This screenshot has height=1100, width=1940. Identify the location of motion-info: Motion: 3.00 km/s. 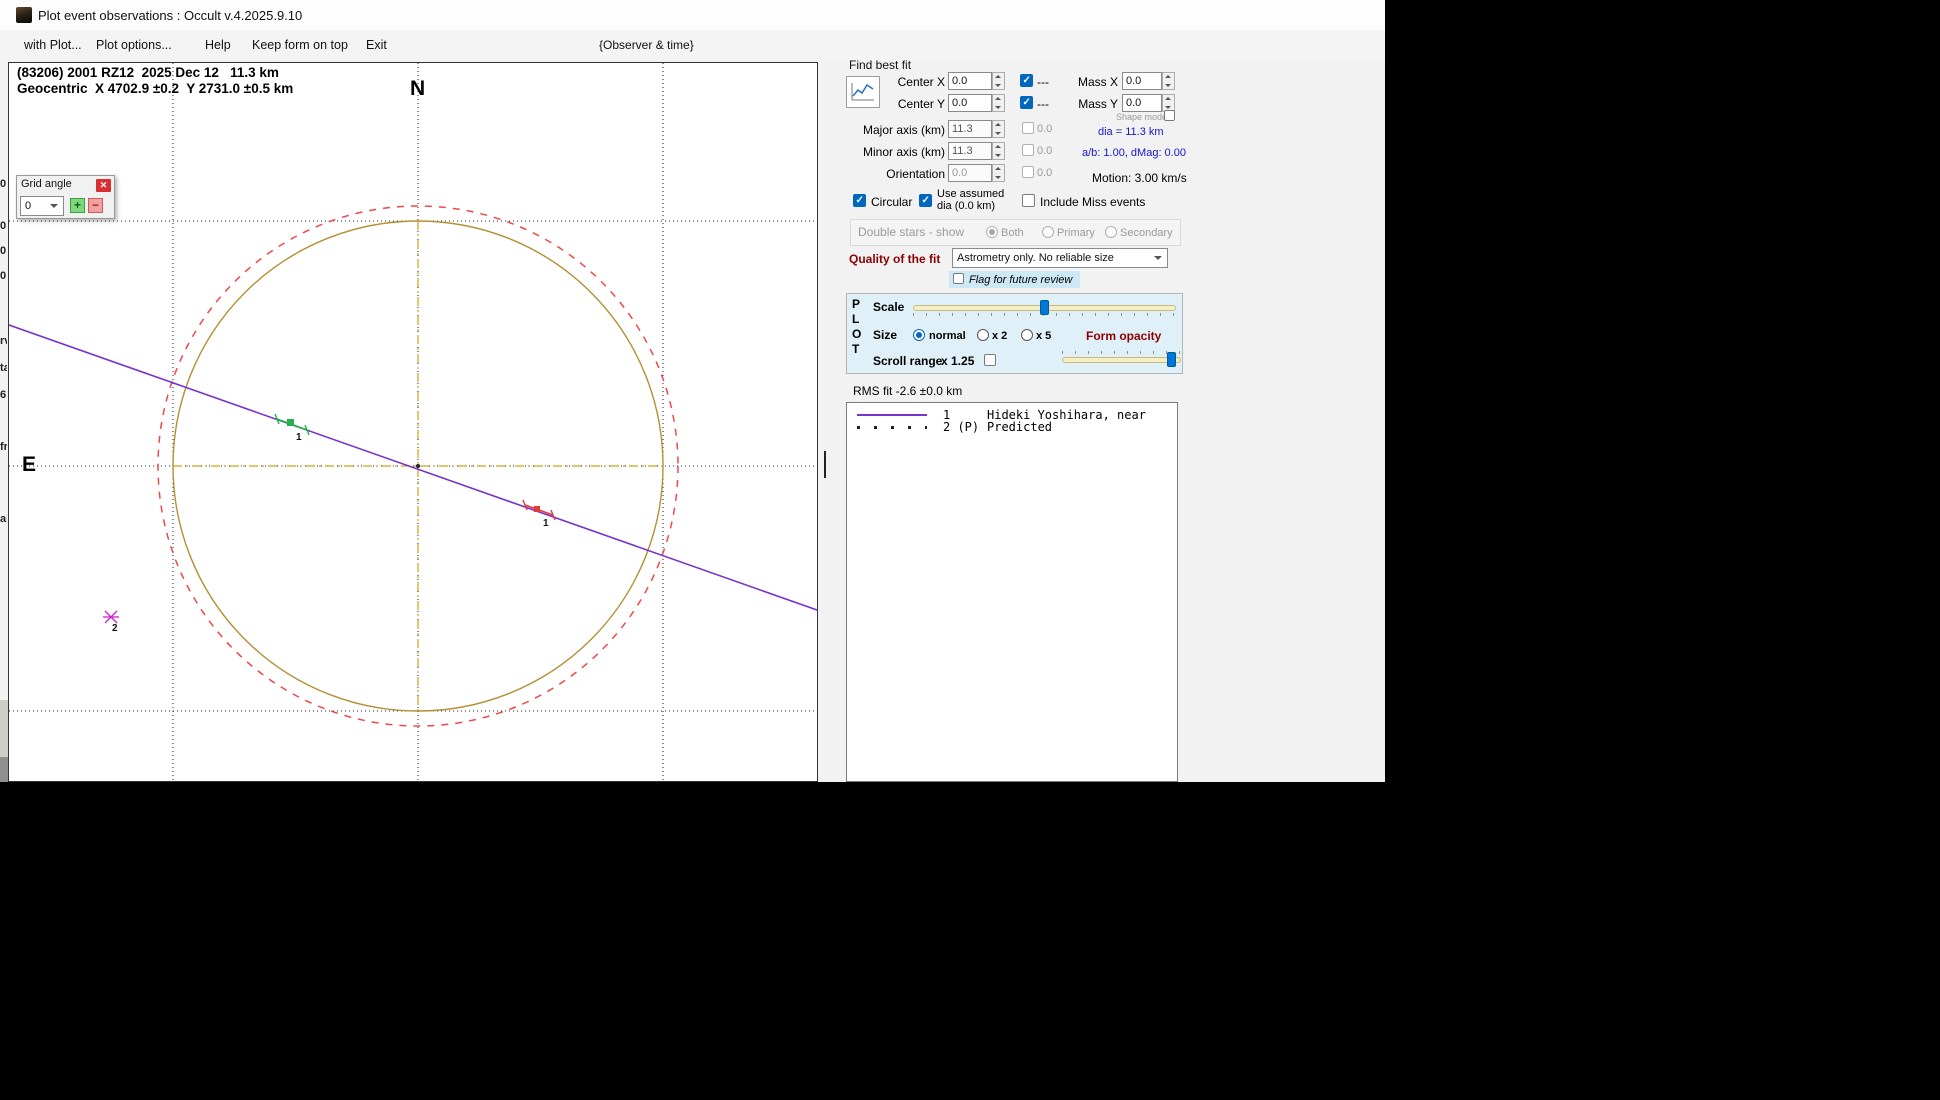
(1139, 178).